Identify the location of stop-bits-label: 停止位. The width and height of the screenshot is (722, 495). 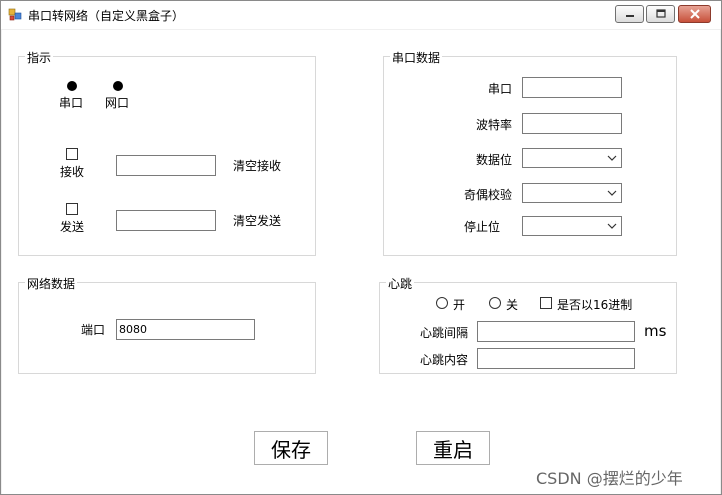
(482, 227).